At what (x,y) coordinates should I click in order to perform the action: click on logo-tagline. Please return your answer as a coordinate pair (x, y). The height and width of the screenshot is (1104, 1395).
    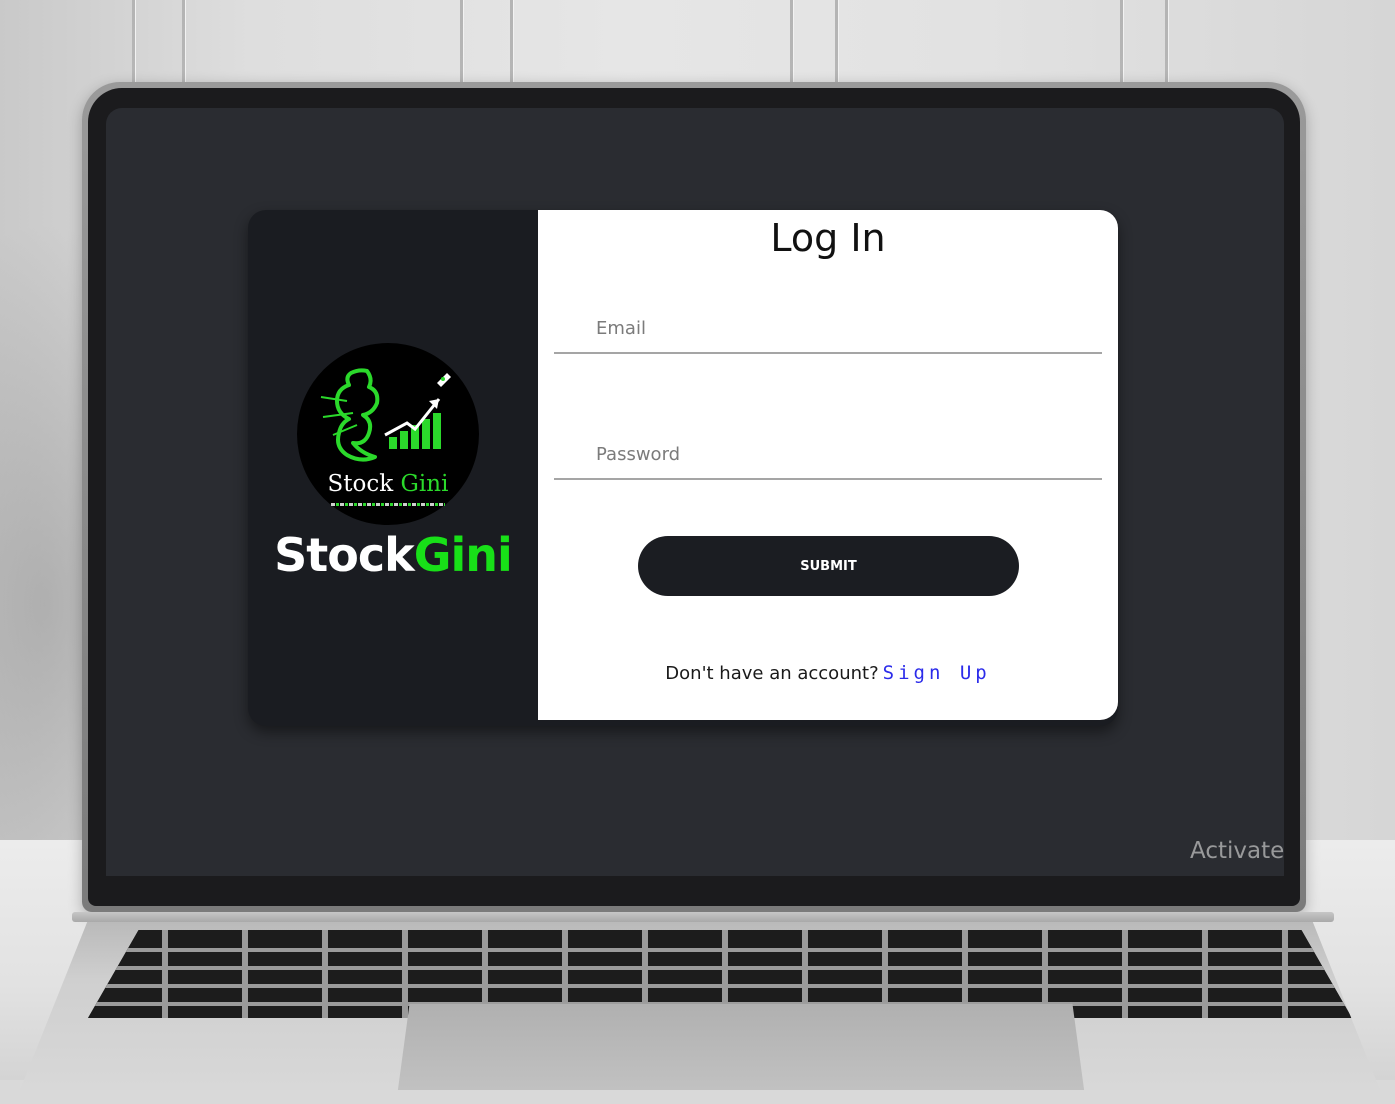
    Looking at the image, I should click on (388, 504).